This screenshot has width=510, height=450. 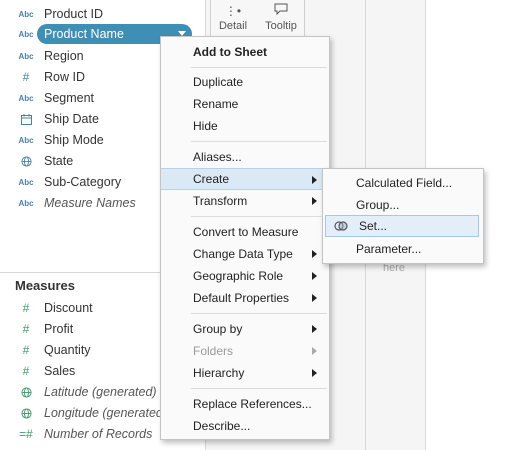 What do you see at coordinates (83, 182) in the screenshot?
I see `field-label: Sub-Category` at bounding box center [83, 182].